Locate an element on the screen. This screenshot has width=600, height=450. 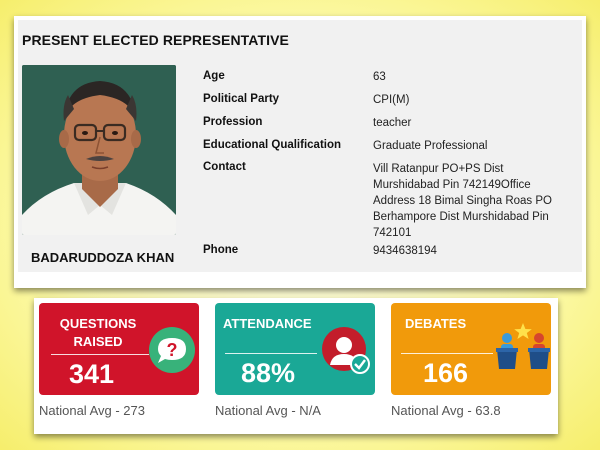
age-label: Age is located at coordinates (214, 76).